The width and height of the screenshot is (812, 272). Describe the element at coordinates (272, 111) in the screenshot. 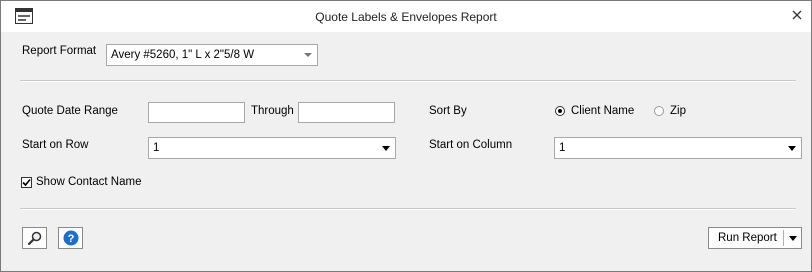

I see `through-label: Through` at that location.